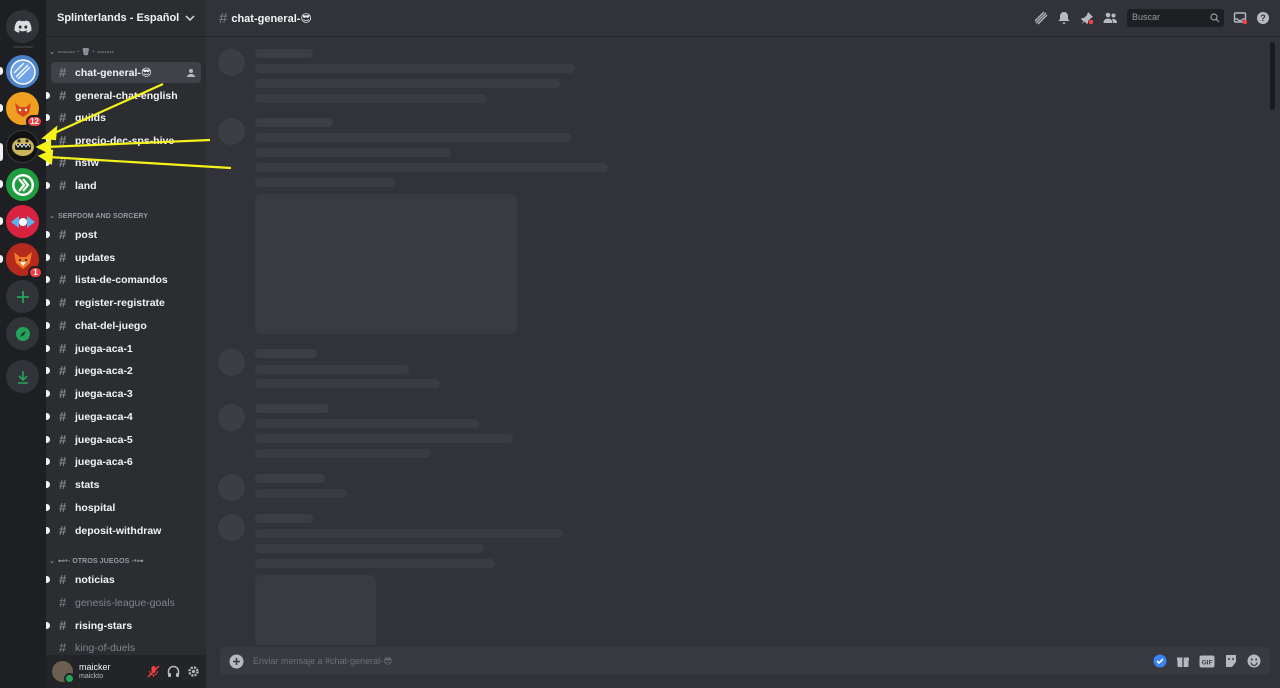 Image resolution: width=1280 pixels, height=688 pixels. Describe the element at coordinates (24, 110) in the screenshot. I see `server-icon-2: 12` at that location.